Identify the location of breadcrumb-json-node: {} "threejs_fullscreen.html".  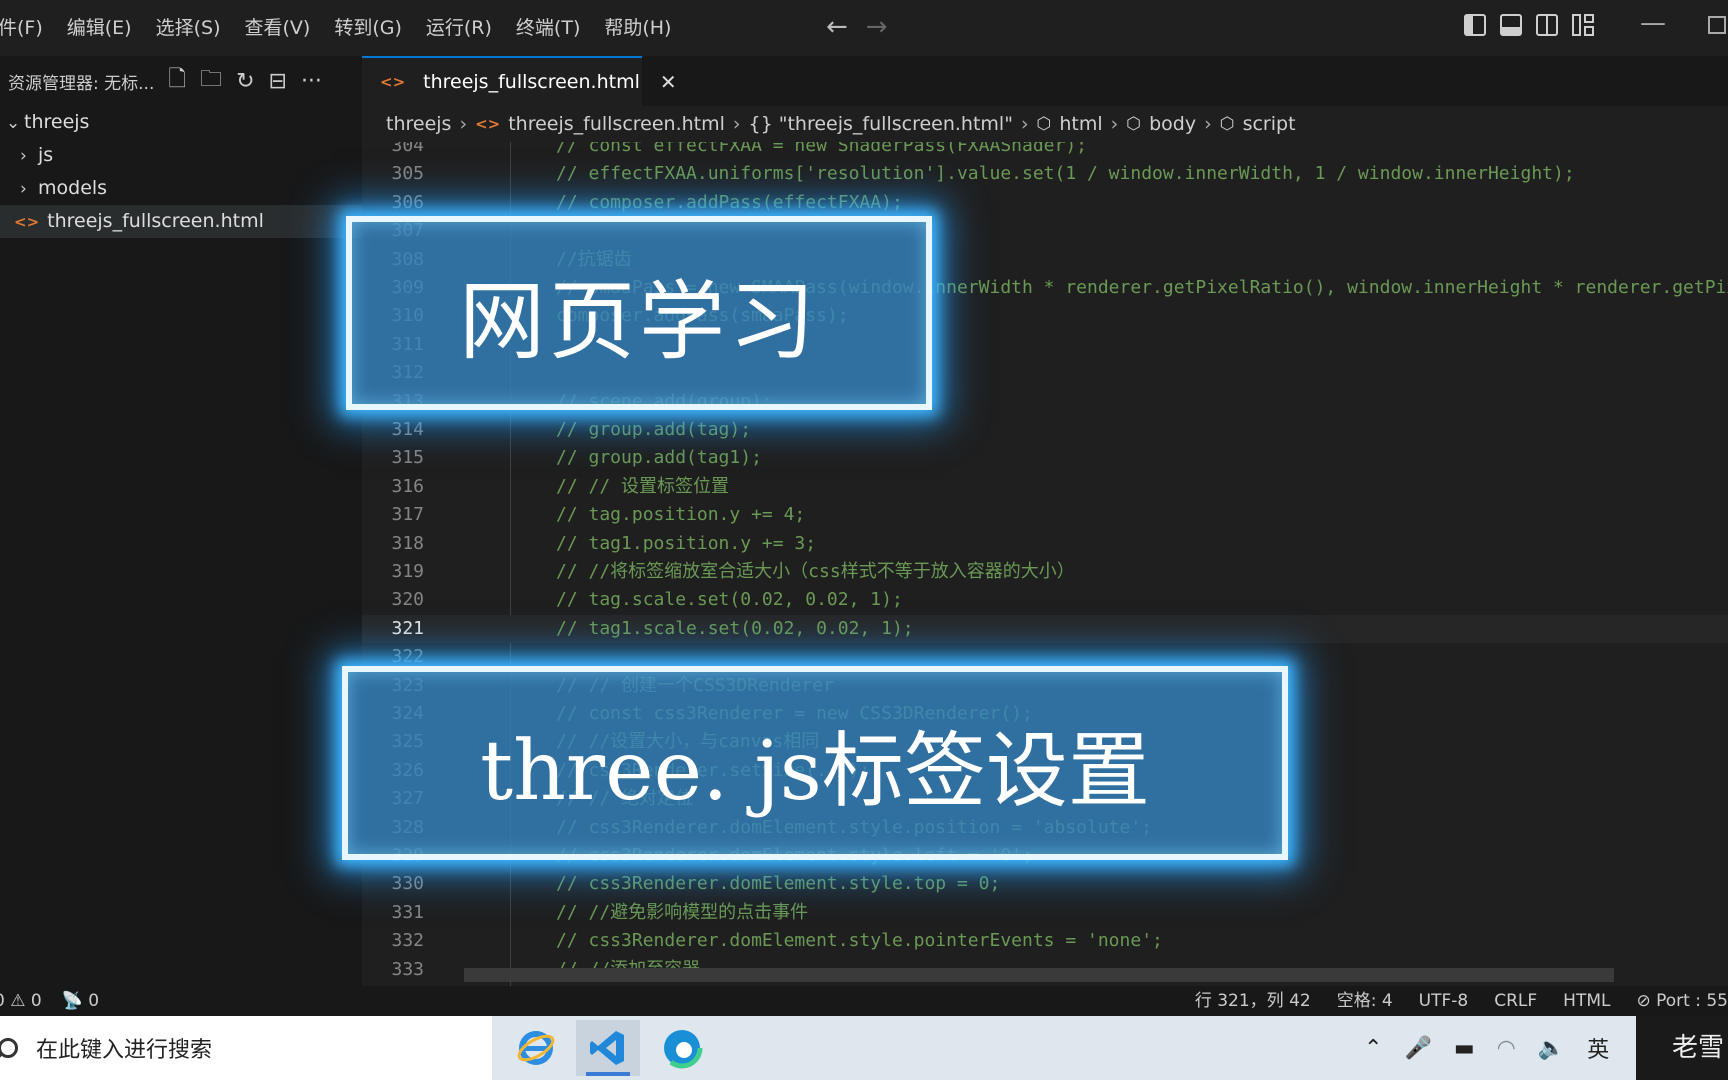
(881, 124).